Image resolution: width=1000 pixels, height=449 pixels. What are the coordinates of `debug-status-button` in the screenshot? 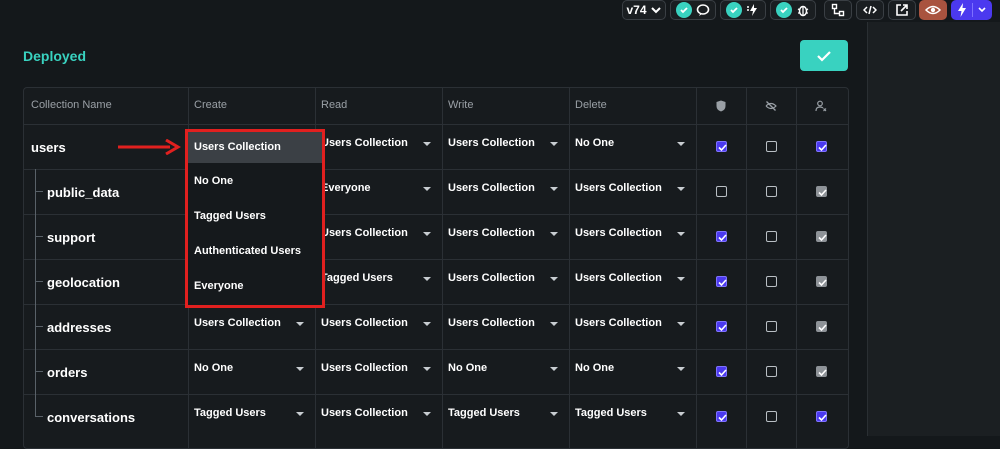 It's located at (793, 10).